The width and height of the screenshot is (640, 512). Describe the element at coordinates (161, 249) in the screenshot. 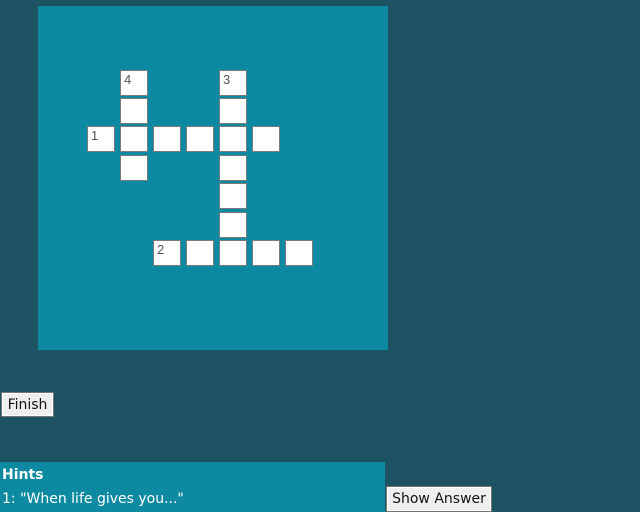

I see `clue-number: 2` at that location.